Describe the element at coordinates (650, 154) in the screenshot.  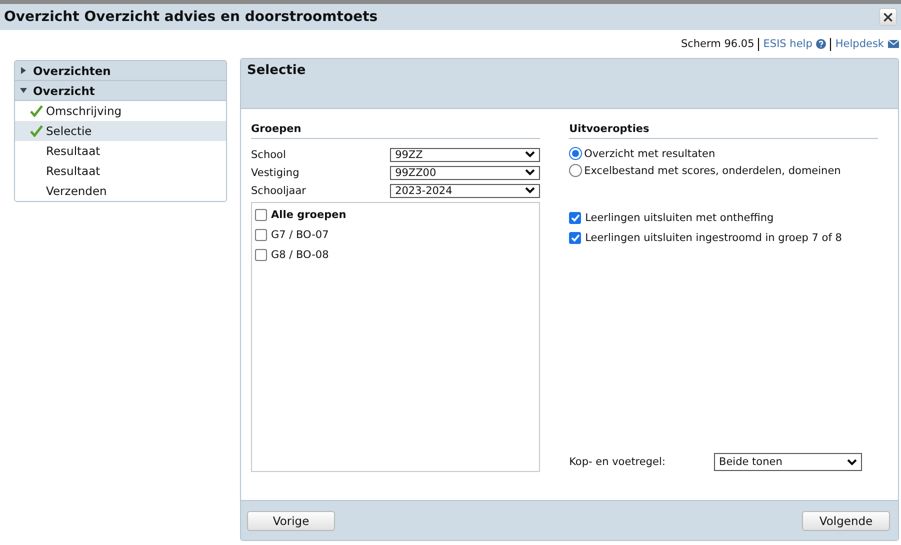
I see `radio-label: Overzicht met resultaten` at that location.